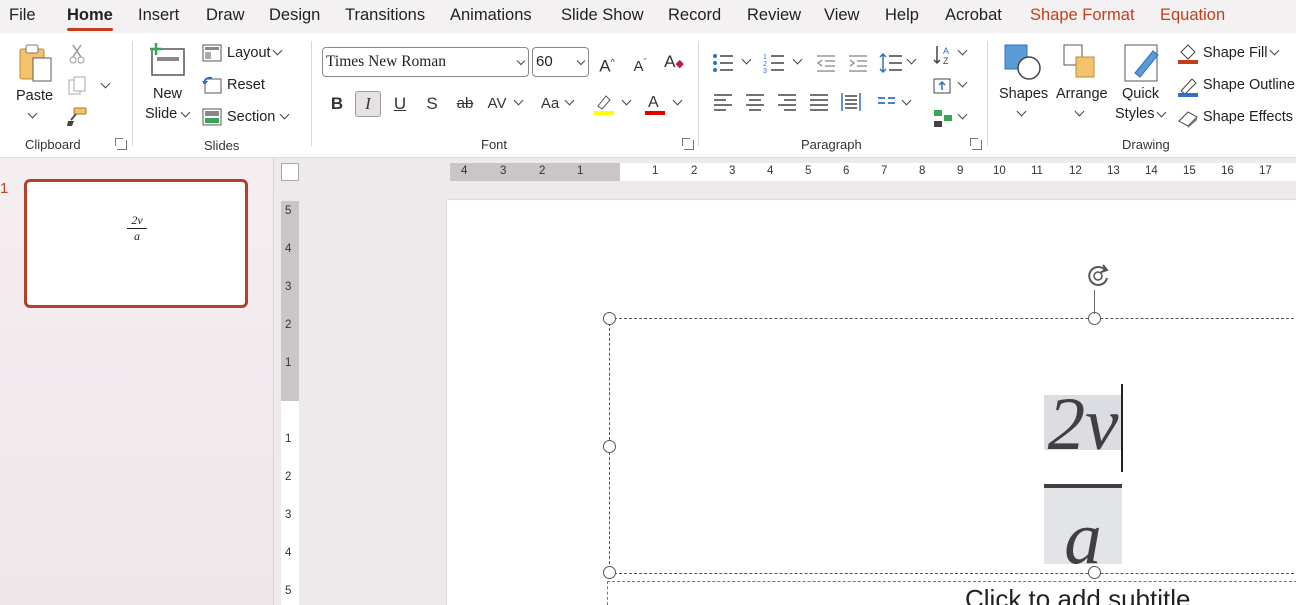  Describe the element at coordinates (677, 100) in the screenshot. I see `font-color-chevron-icon` at that location.